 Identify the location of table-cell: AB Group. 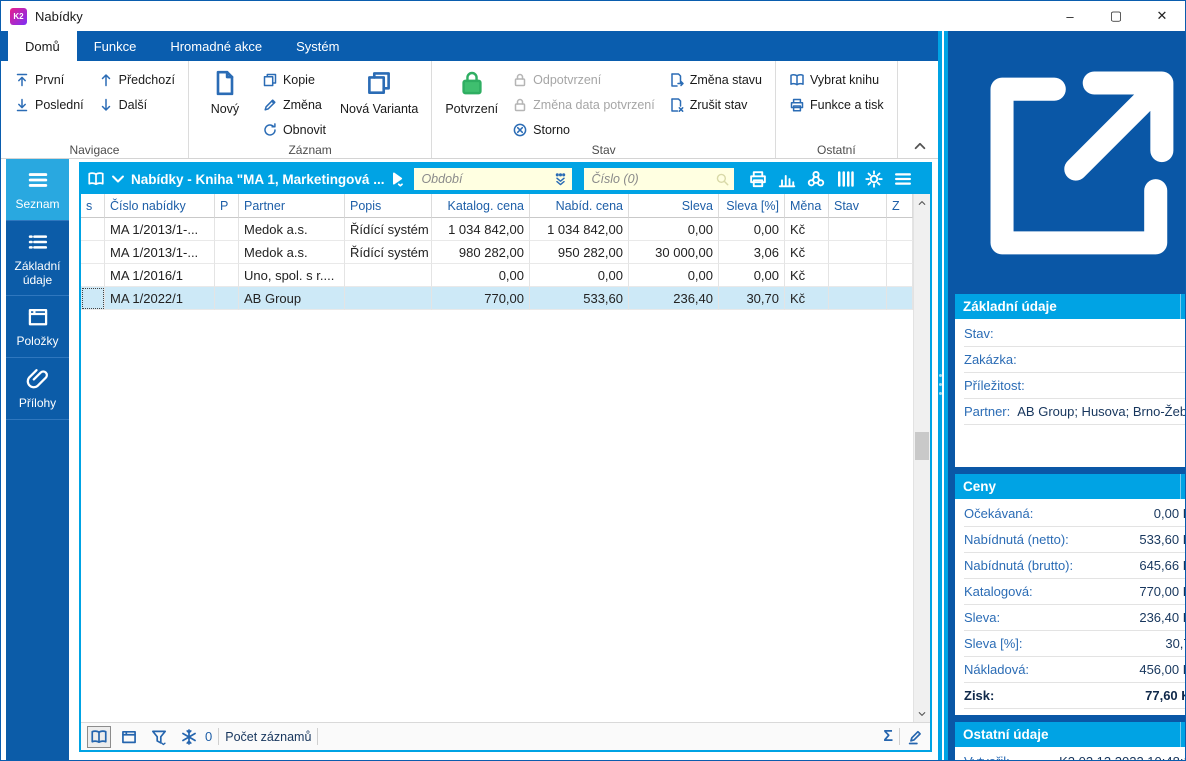
(292, 298).